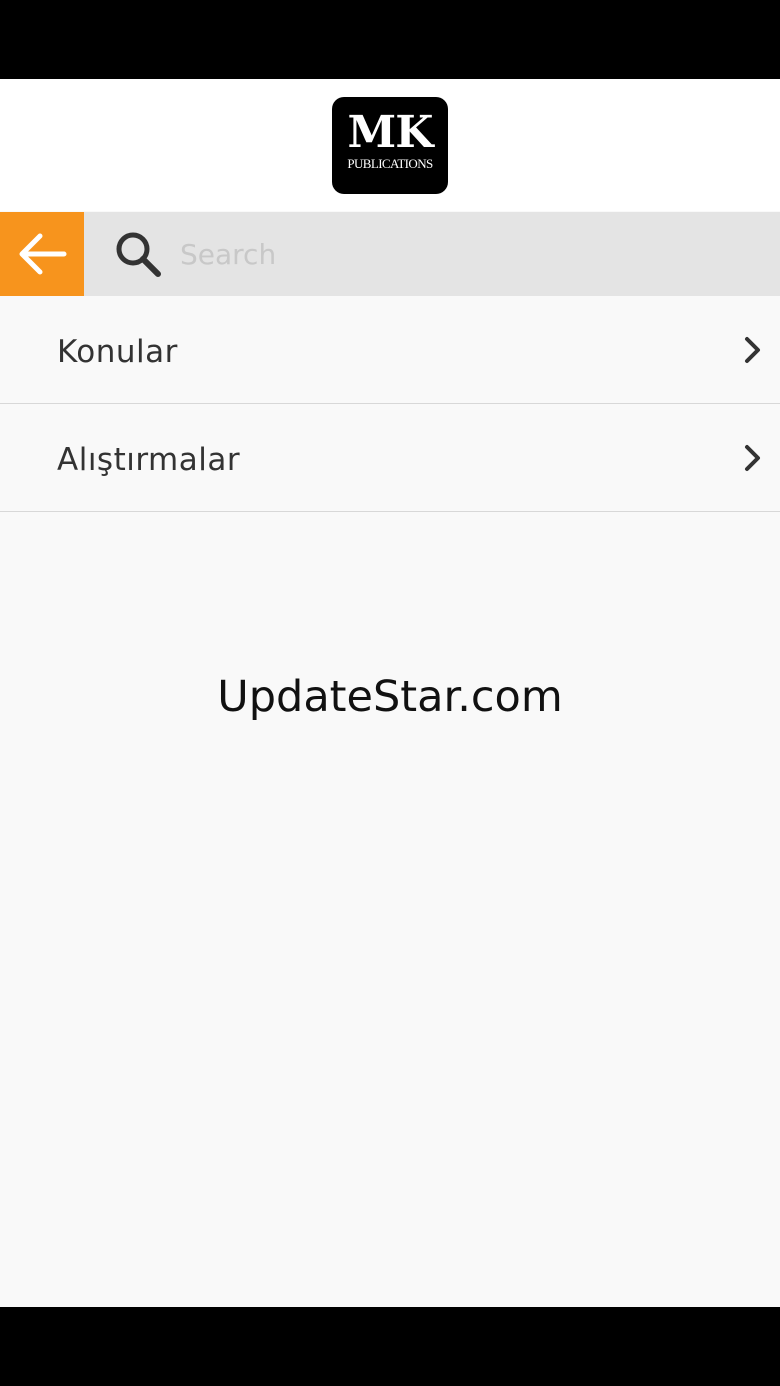 The width and height of the screenshot is (780, 1386). What do you see at coordinates (390, 350) in the screenshot?
I see `list-item-konular: Konular` at bounding box center [390, 350].